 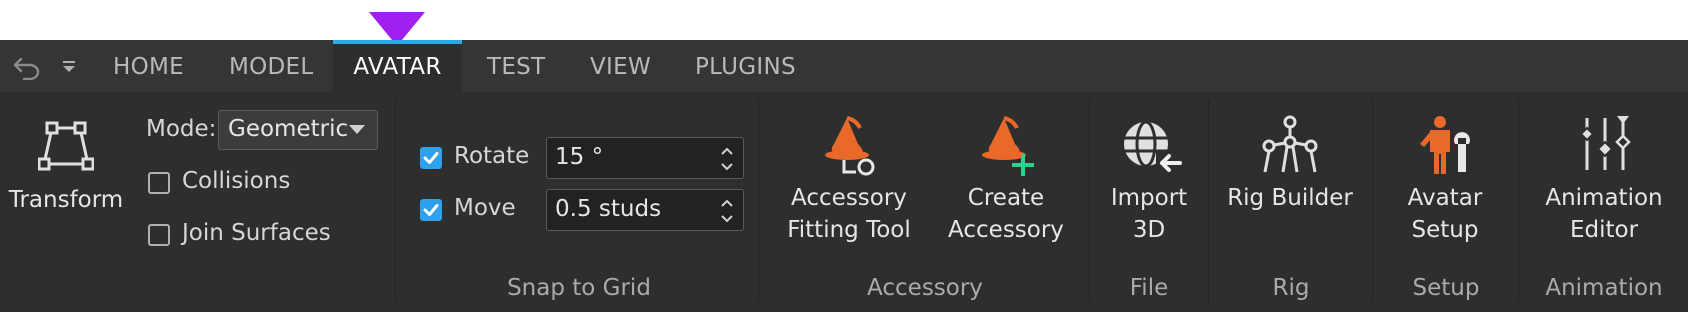 What do you see at coordinates (1290, 144) in the screenshot?
I see `rig-builder-icon` at bounding box center [1290, 144].